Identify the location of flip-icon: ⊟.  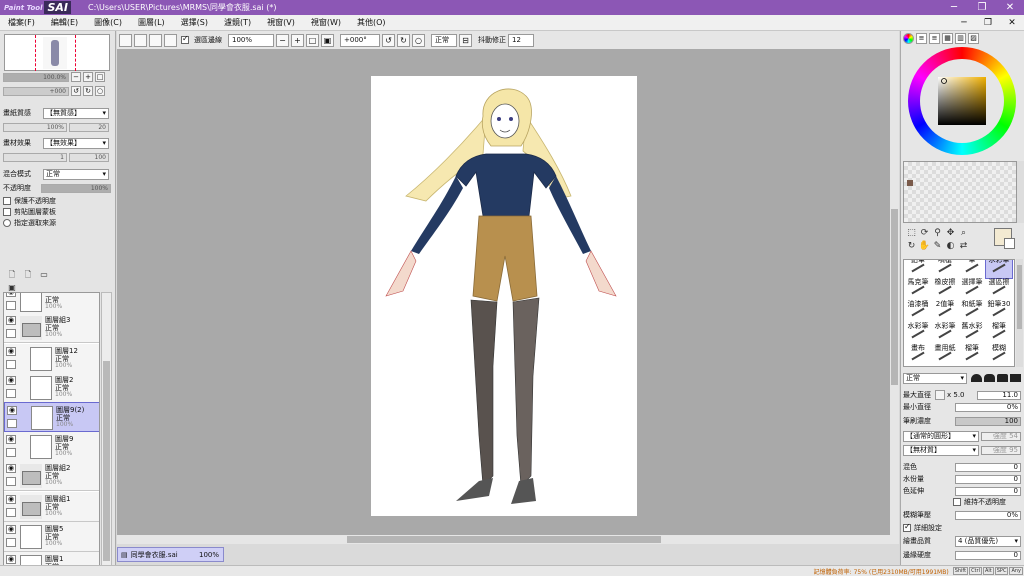
(465, 40).